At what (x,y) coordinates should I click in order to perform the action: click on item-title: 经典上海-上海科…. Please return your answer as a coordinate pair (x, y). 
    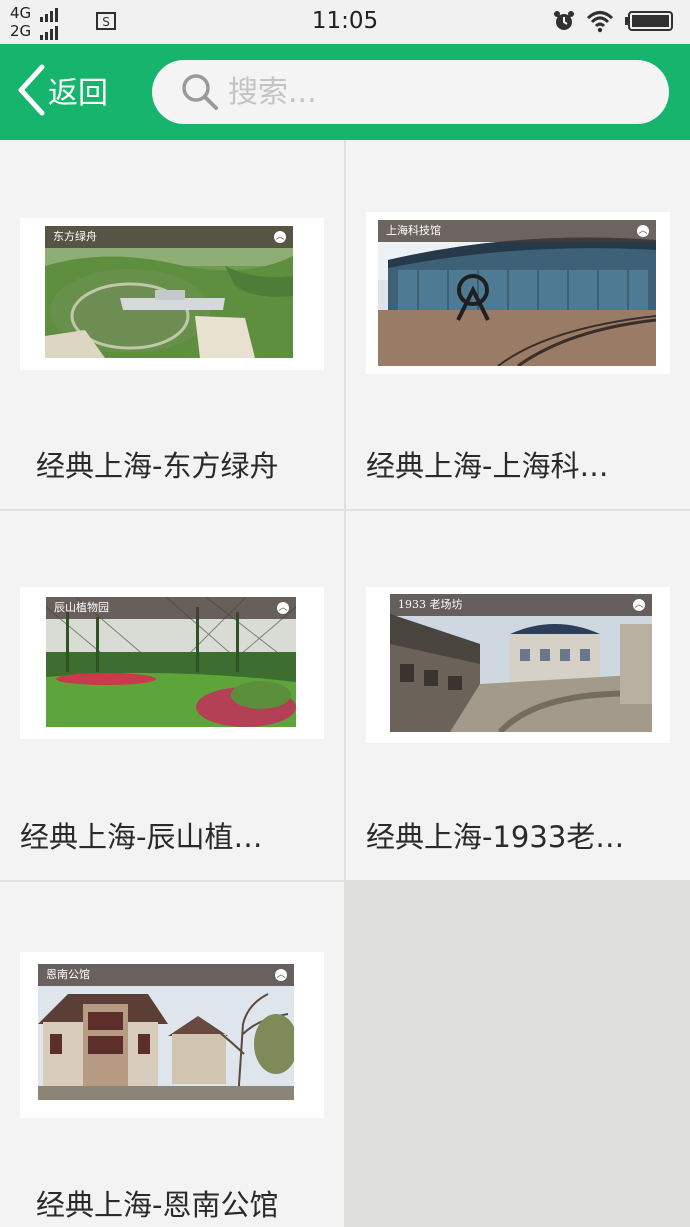
    Looking at the image, I should click on (487, 466).